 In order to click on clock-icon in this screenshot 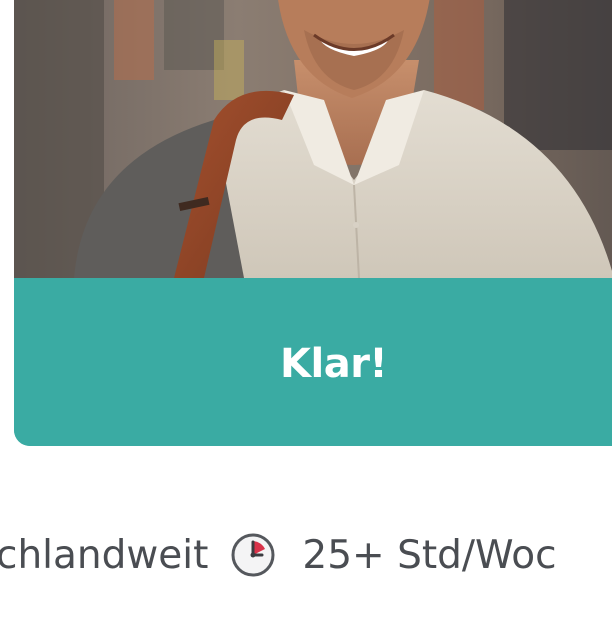, I will do `click(253, 555)`.